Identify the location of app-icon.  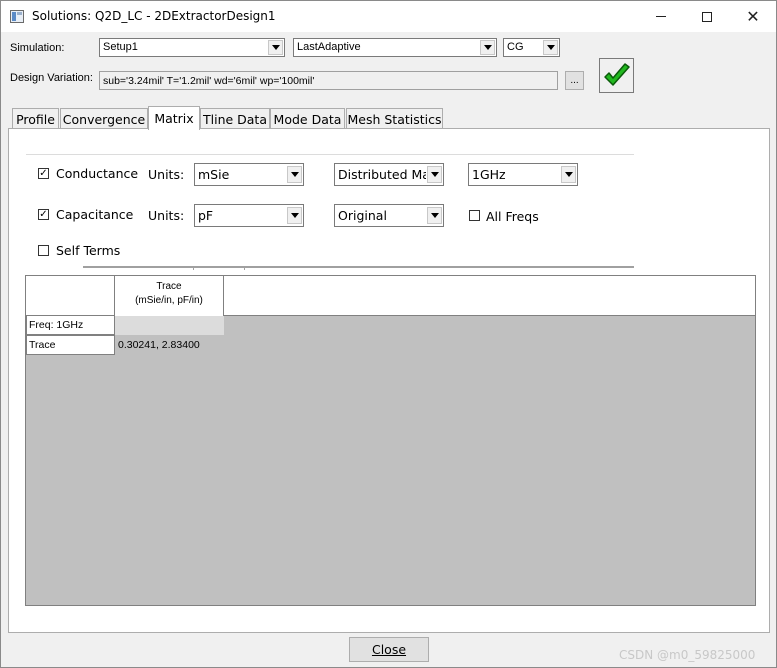
(17, 16).